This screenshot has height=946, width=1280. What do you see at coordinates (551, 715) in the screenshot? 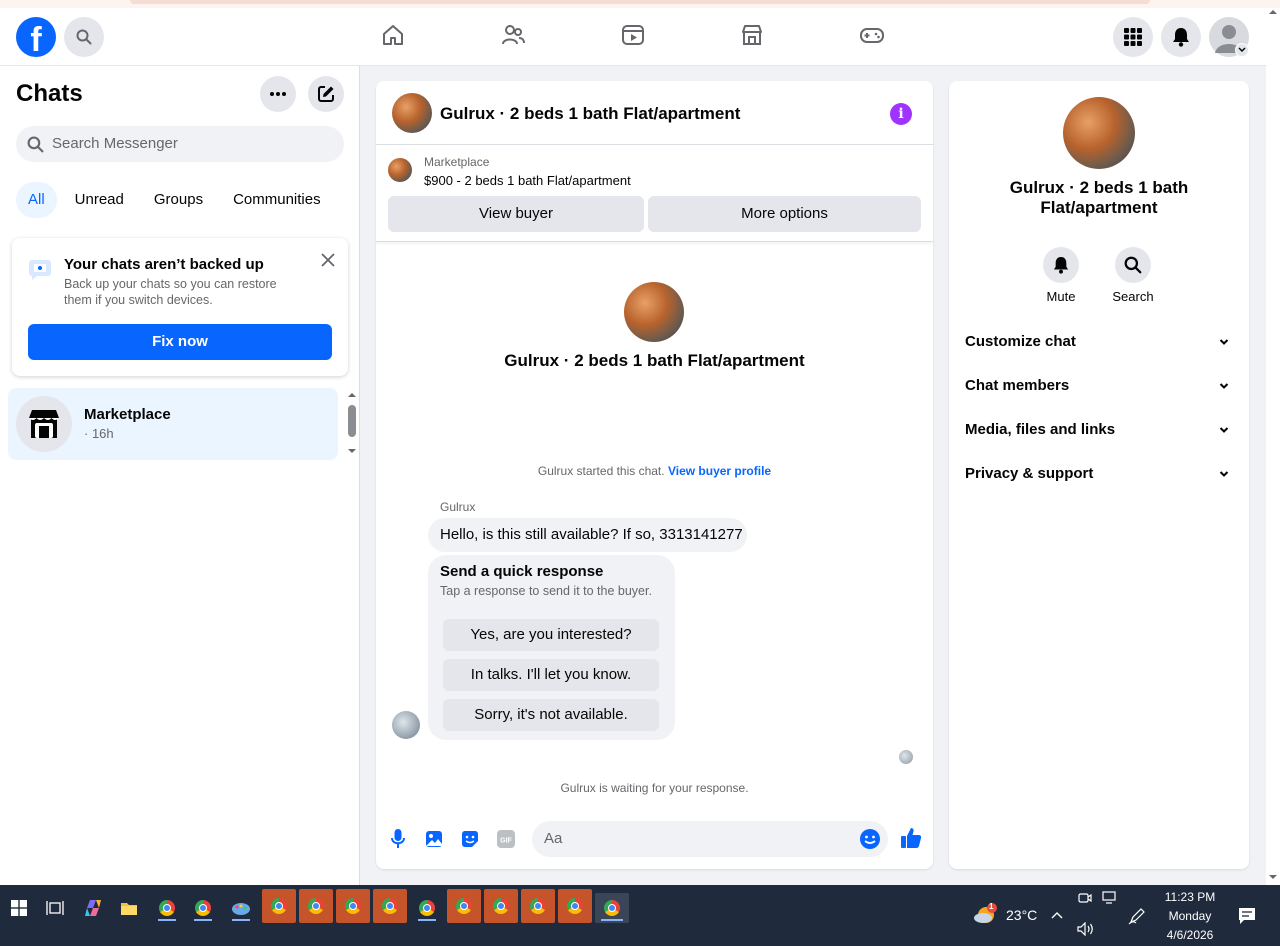
I see `quick-response-option: Sorry, it's not available.` at bounding box center [551, 715].